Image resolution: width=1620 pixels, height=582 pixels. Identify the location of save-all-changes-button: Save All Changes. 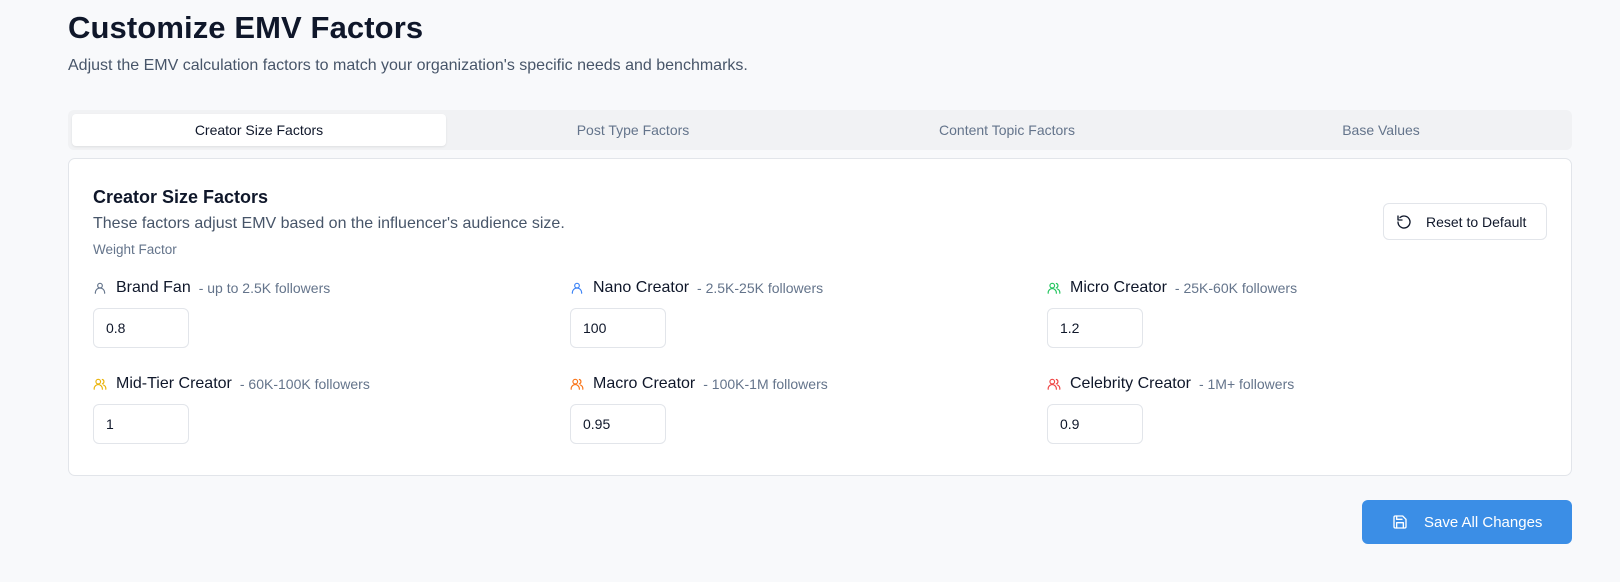
(1467, 522).